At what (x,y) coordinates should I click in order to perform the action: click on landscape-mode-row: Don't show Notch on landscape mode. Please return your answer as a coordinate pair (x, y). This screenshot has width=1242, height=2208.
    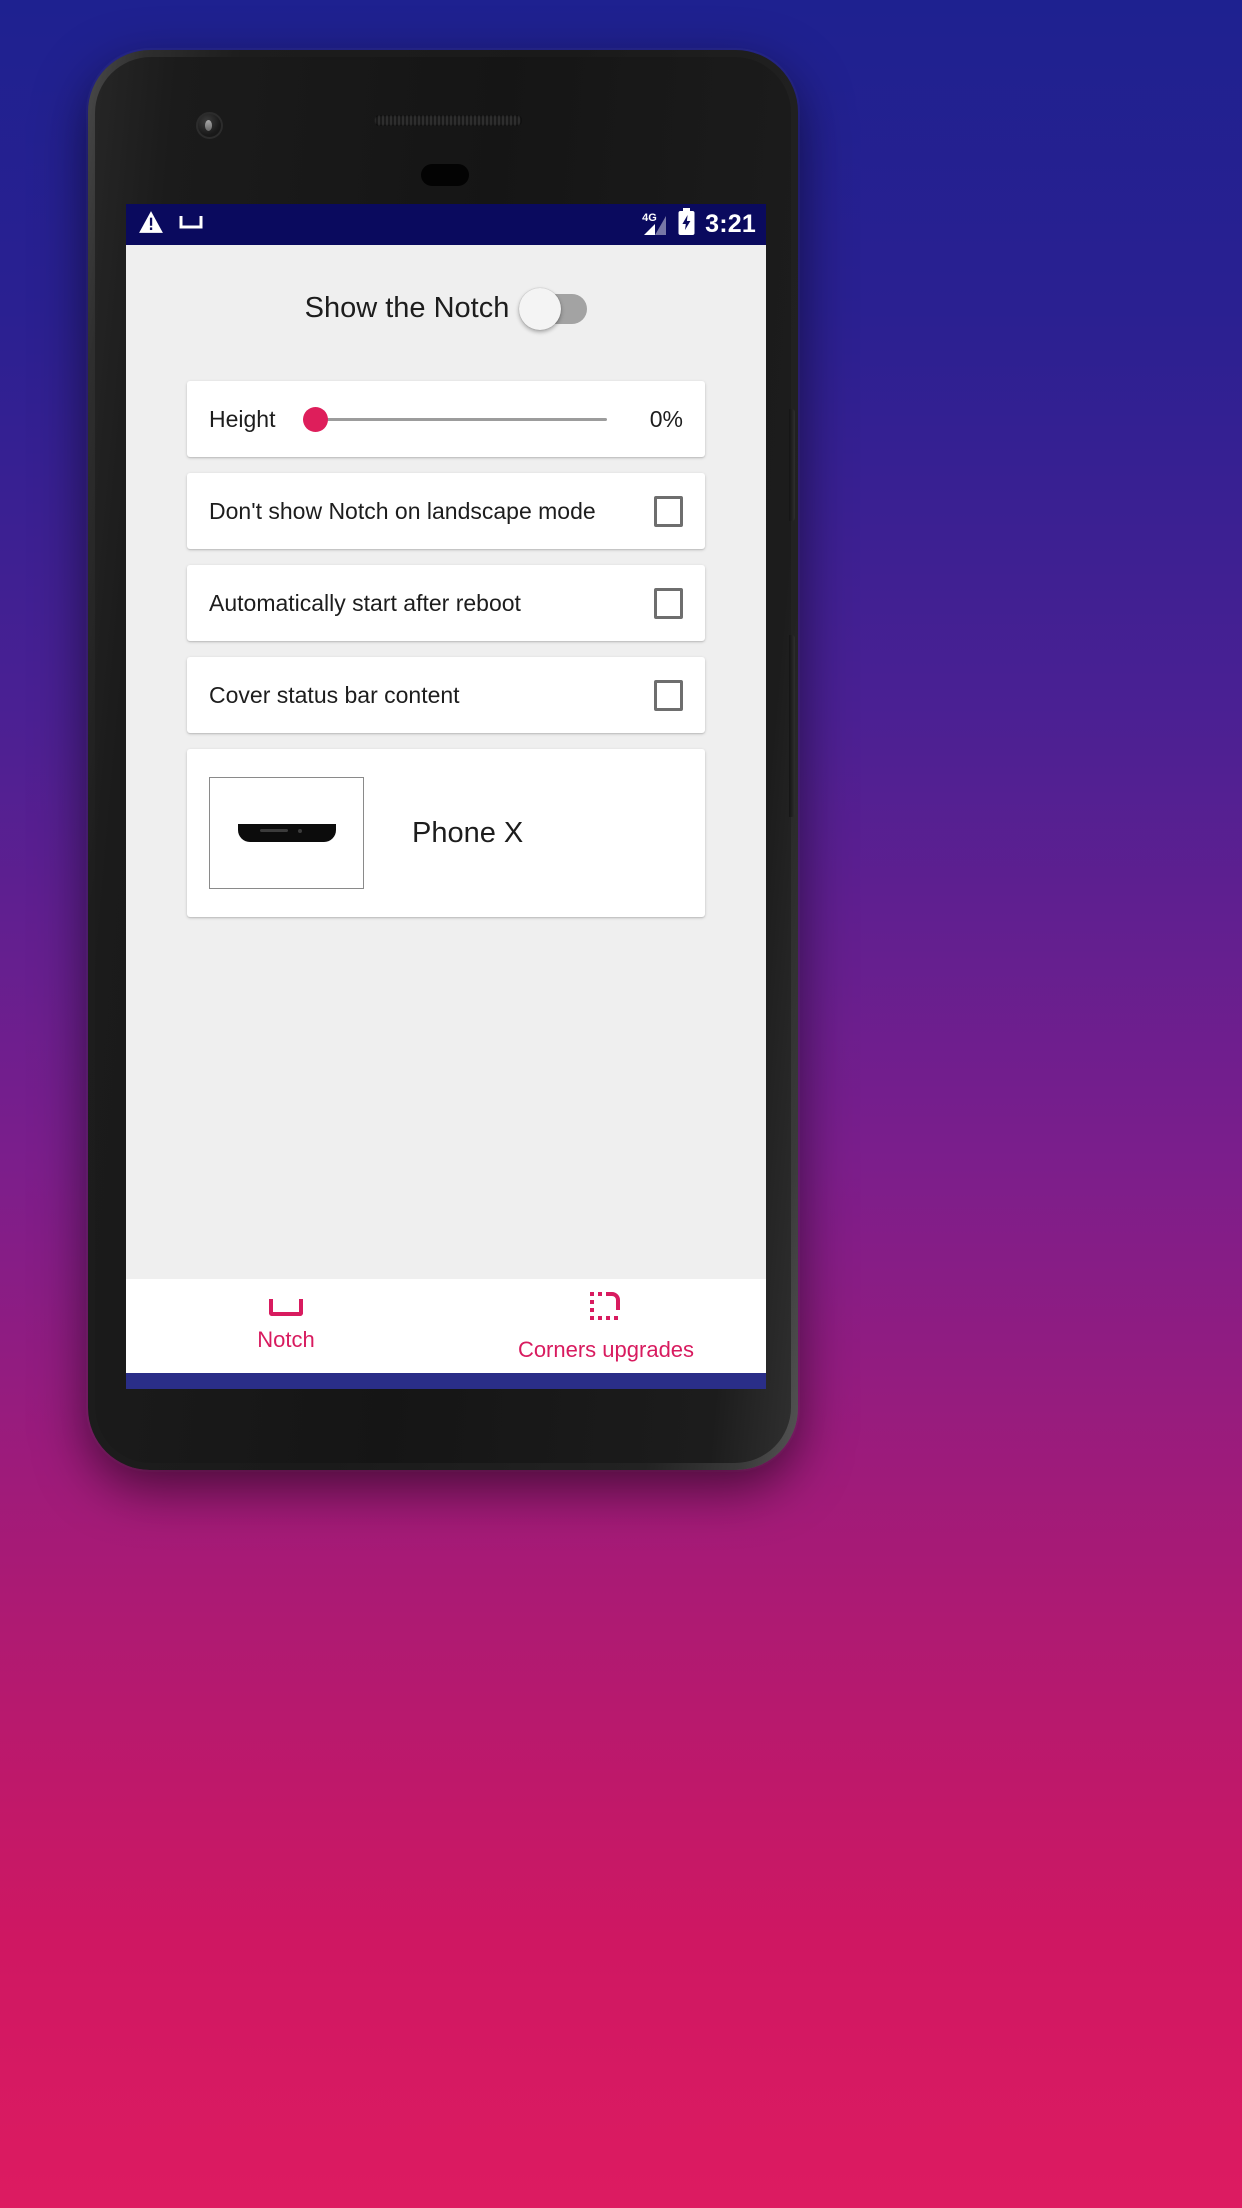
    Looking at the image, I should click on (446, 511).